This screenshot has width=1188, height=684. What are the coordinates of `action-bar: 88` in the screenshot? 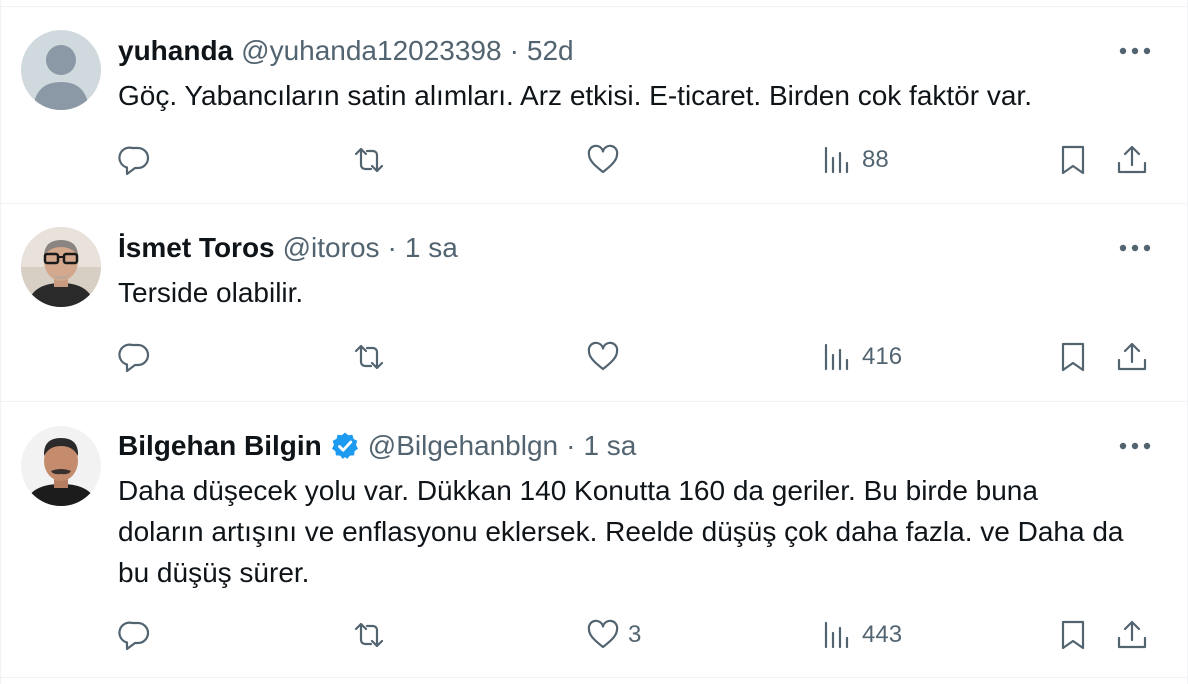 It's located at (594, 160).